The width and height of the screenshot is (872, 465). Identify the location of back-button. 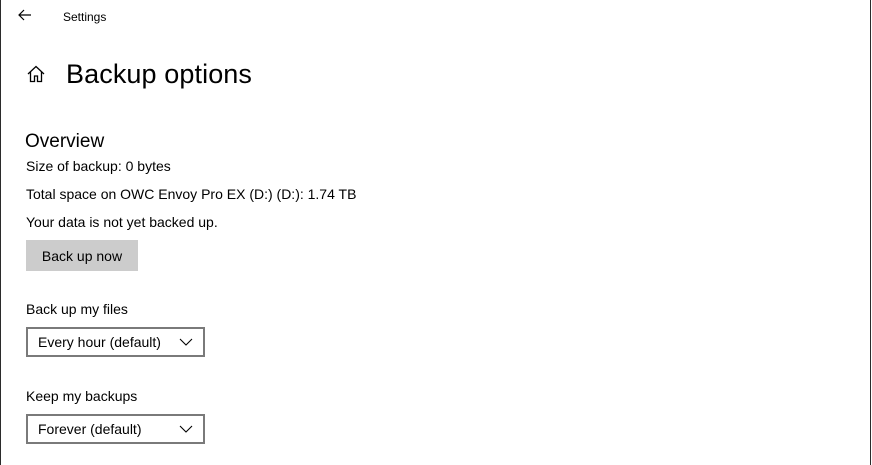
(25, 17).